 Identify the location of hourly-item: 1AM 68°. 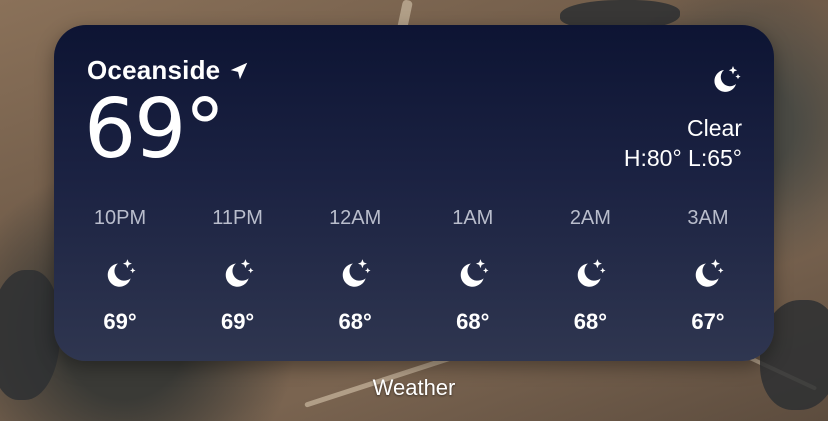
(473, 271).